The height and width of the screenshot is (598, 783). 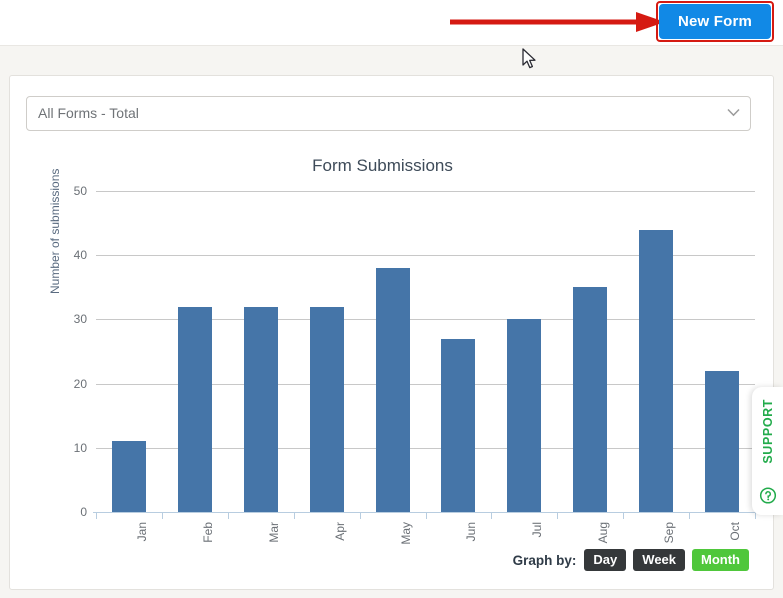 What do you see at coordinates (83, 512) in the screenshot?
I see `y-axis-tick-label: 0` at bounding box center [83, 512].